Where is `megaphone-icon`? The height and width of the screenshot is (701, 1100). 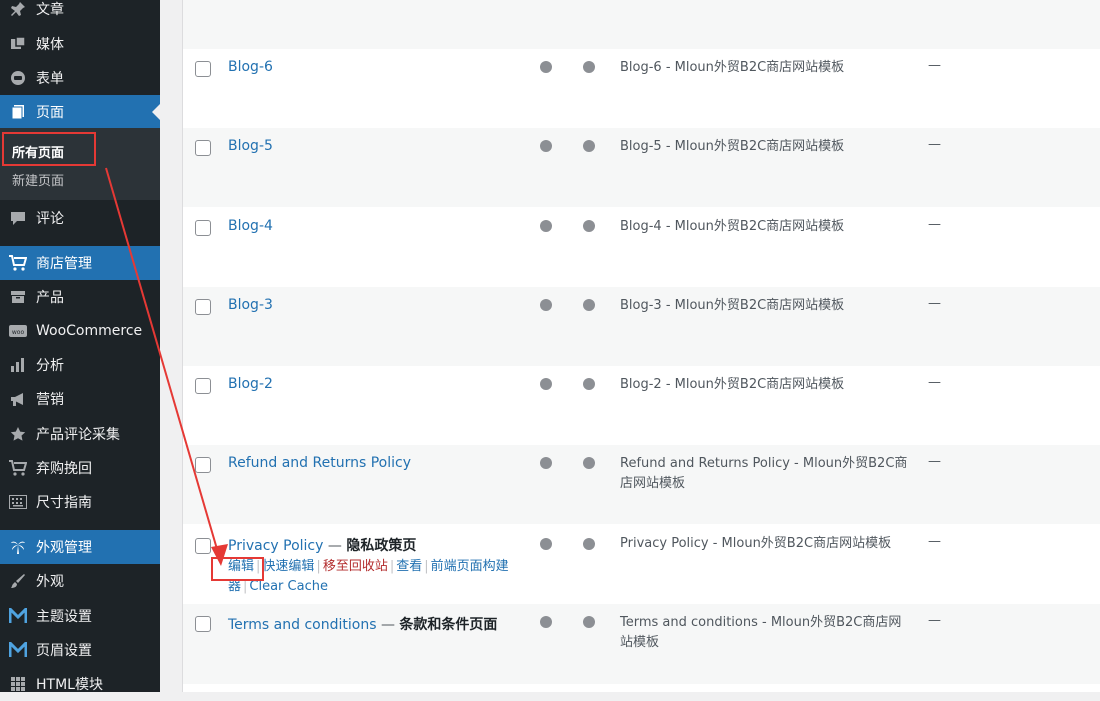
megaphone-icon is located at coordinates (18, 399).